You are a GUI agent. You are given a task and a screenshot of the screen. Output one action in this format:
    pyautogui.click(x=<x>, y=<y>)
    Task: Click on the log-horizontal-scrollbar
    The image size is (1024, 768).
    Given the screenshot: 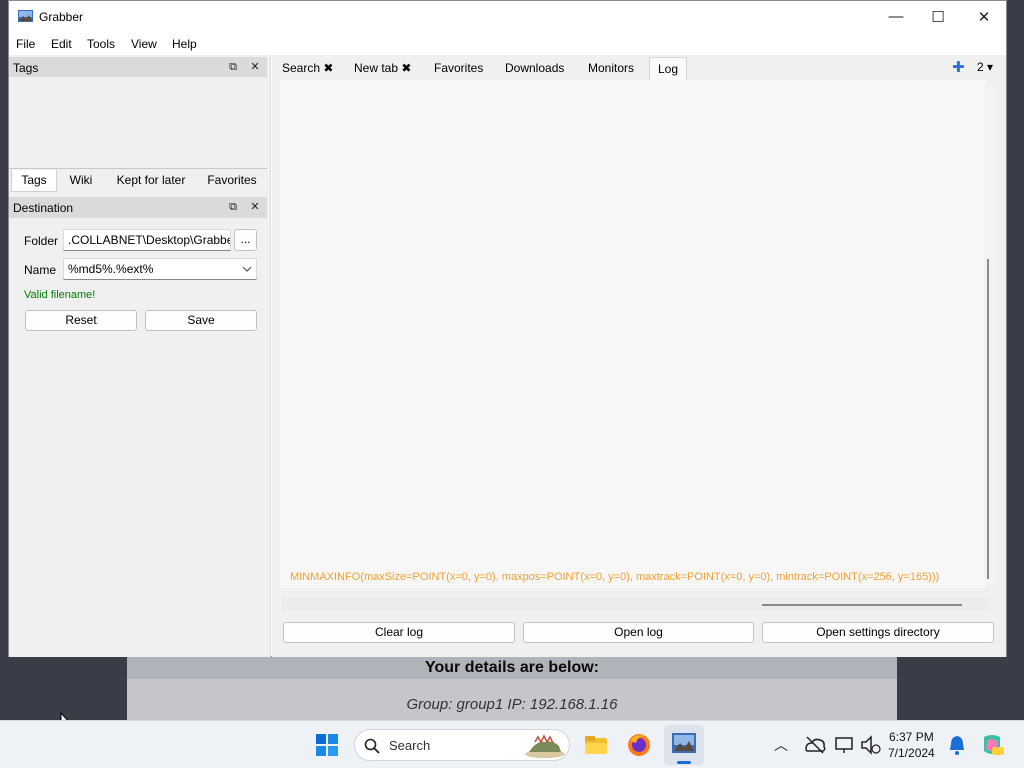 What is the action you would take?
    pyautogui.click(x=635, y=604)
    